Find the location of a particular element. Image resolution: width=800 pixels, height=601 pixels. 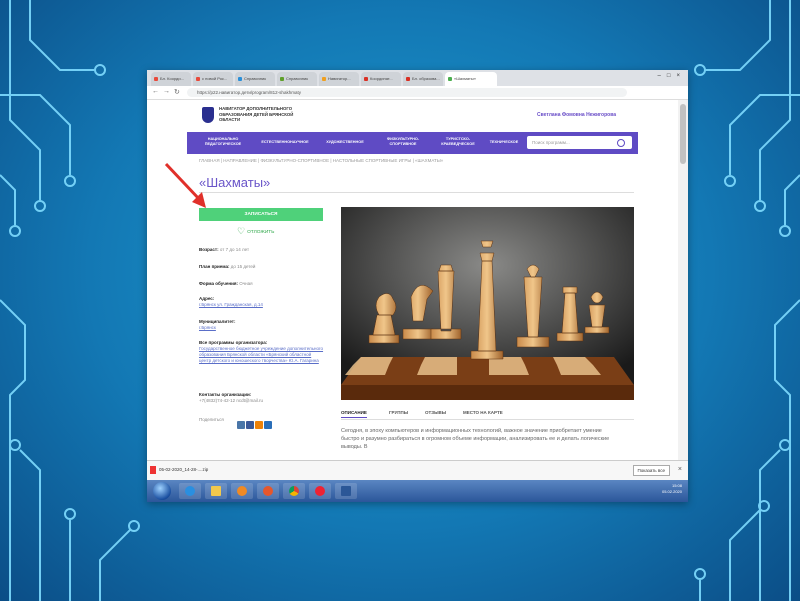

tab-map: МЕСТО НА КАРТЕ is located at coordinates (483, 412).